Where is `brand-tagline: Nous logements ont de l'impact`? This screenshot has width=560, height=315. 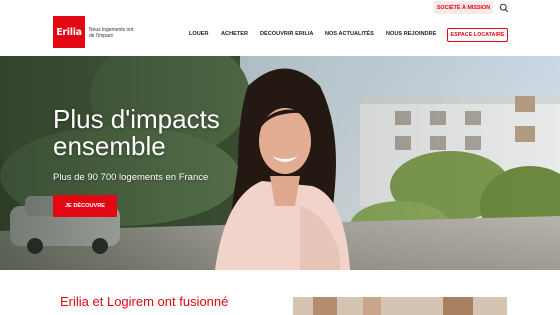
brand-tagline: Nous logements ont de l'impact is located at coordinates (111, 33).